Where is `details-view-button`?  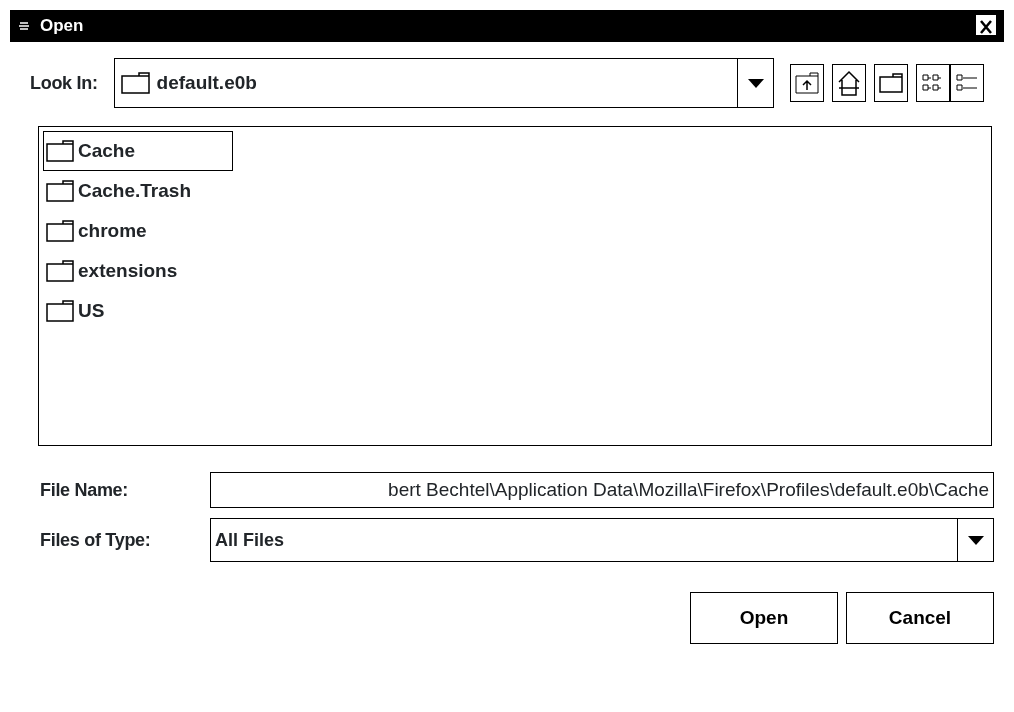
details-view-button is located at coordinates (967, 83).